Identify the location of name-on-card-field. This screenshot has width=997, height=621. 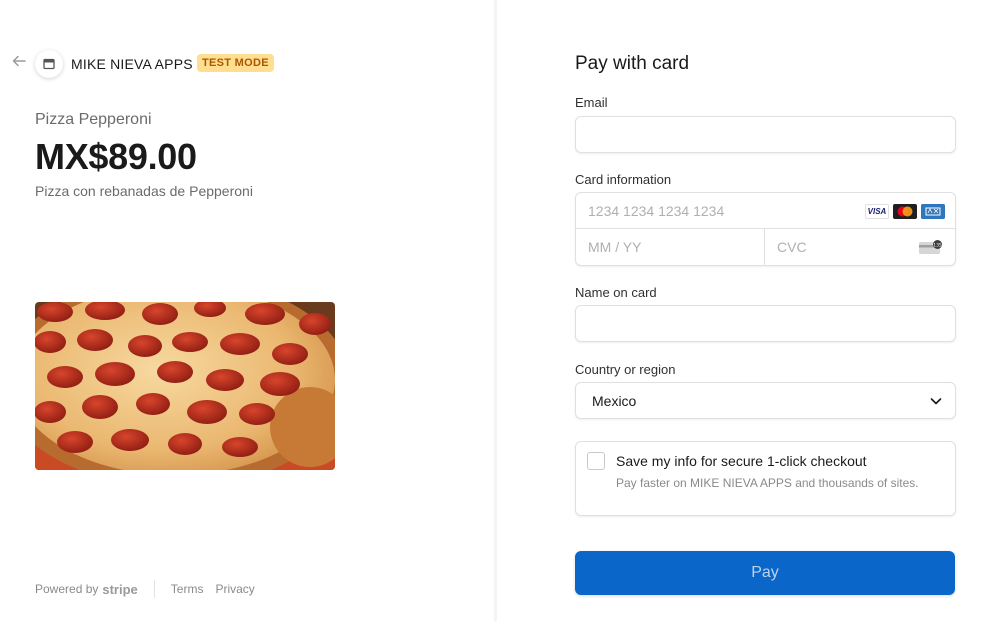
(765, 323).